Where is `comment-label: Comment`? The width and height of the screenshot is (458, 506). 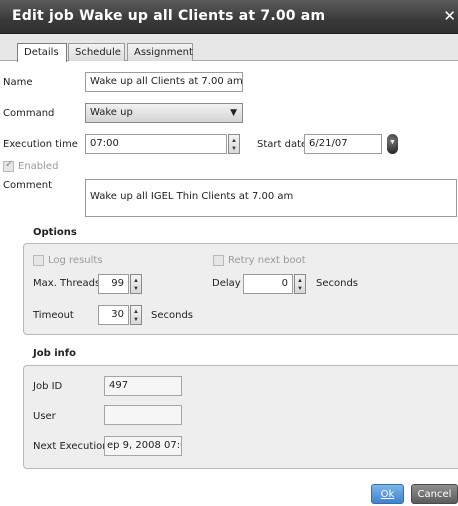 comment-label: Comment is located at coordinates (27, 185).